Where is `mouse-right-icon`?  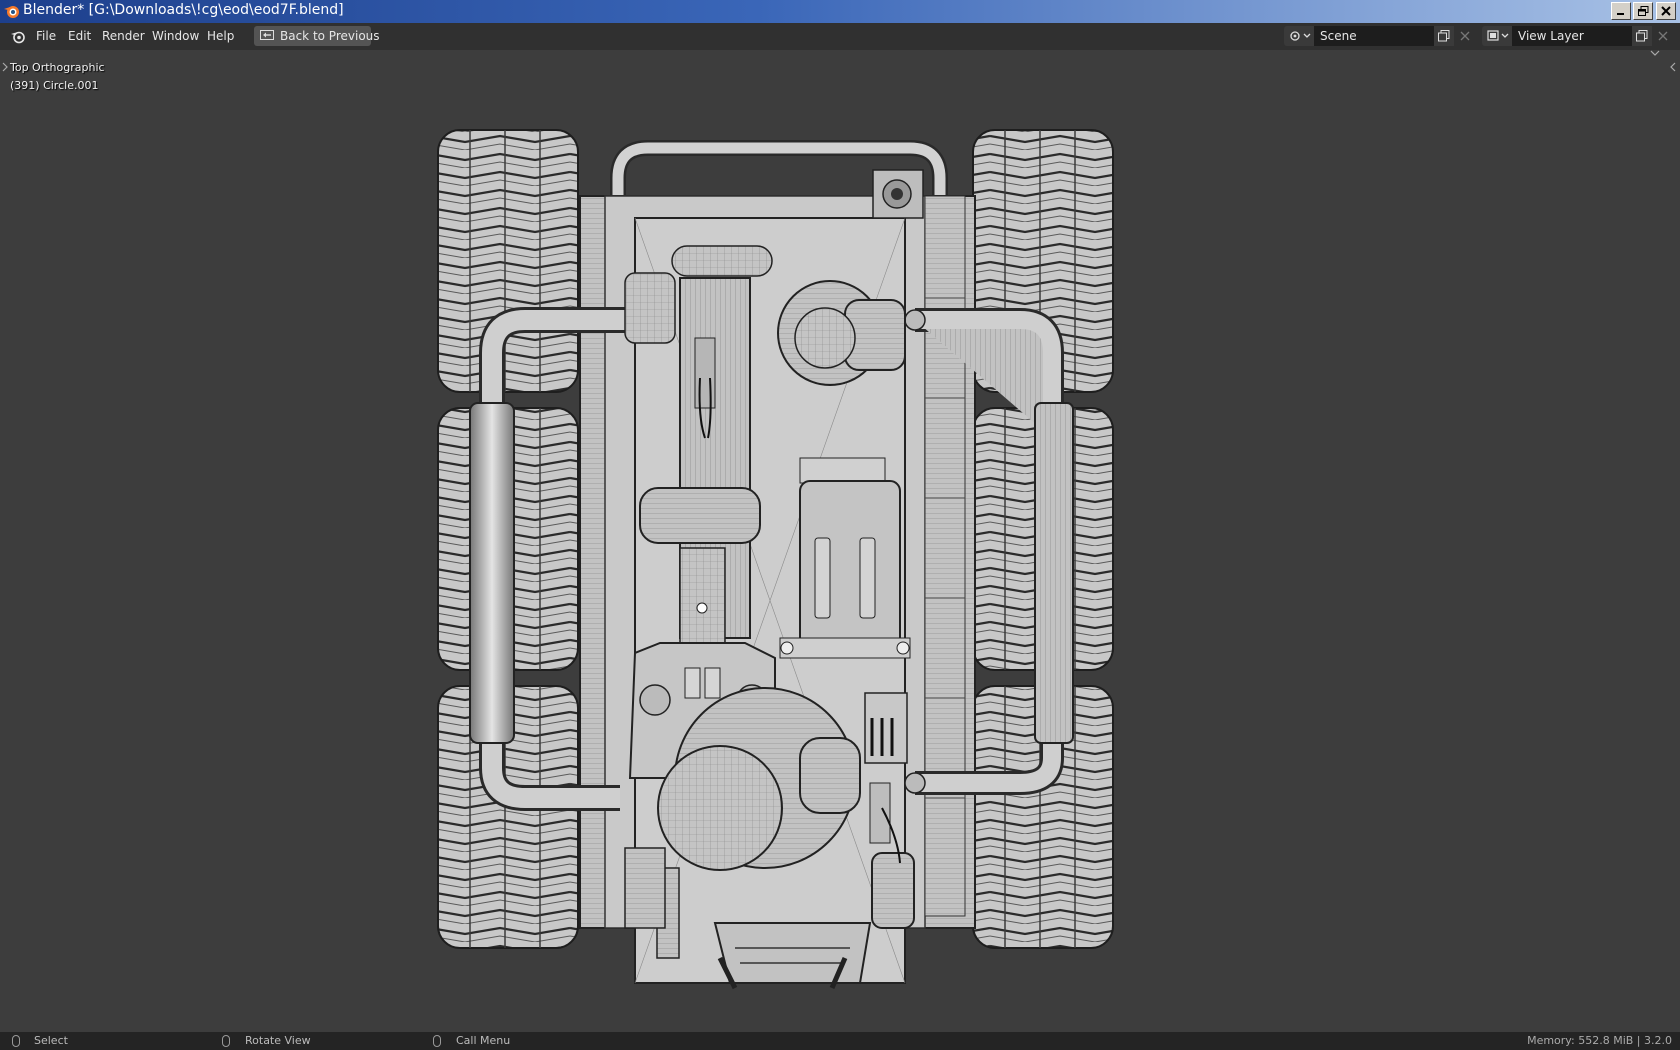 mouse-right-icon is located at coordinates (437, 1041).